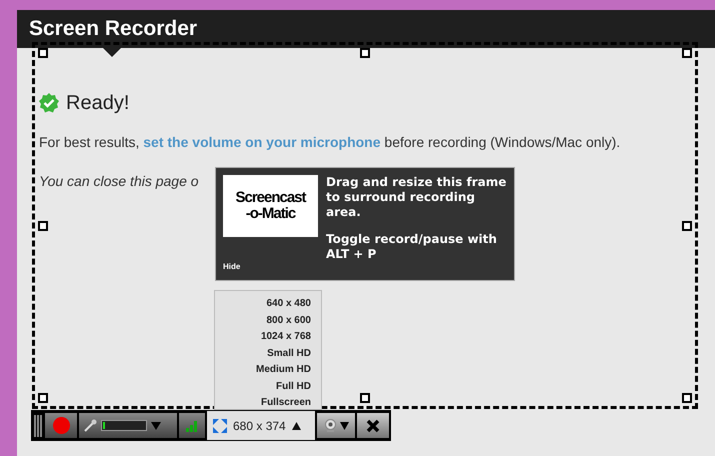 The height and width of the screenshot is (456, 715). I want to click on shortcut-hint: Toggle record/pause with ALT + P, so click(412, 247).